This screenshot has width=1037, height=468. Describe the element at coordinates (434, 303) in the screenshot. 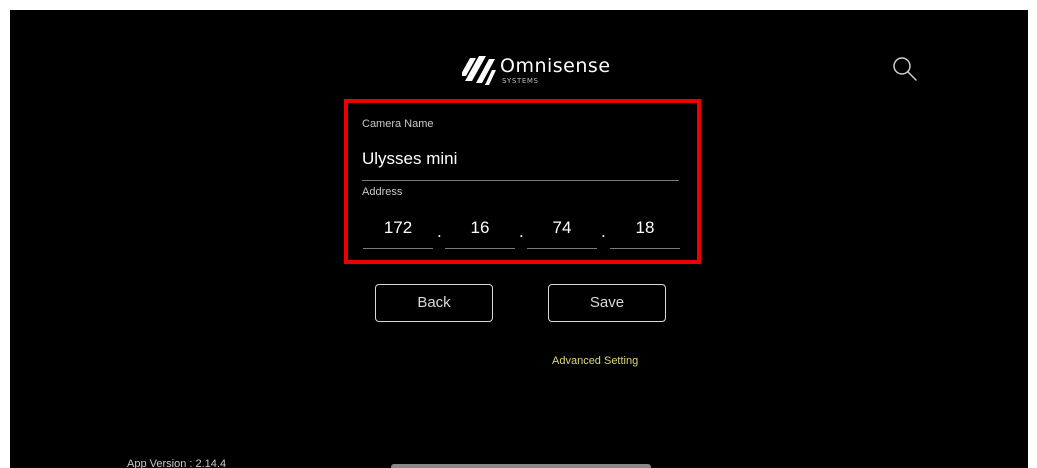

I see `back-button: Back` at that location.